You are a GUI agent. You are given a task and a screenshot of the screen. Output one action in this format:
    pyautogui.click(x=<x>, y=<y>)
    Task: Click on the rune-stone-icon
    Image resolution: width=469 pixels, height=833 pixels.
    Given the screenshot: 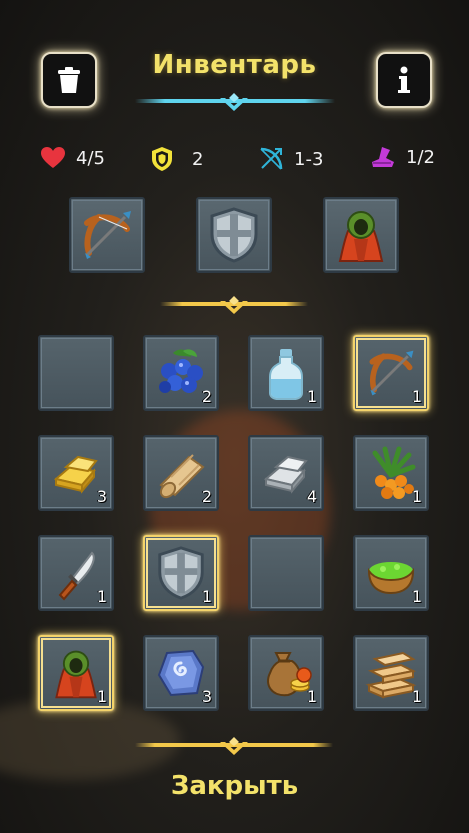 What is the action you would take?
    pyautogui.click(x=181, y=673)
    